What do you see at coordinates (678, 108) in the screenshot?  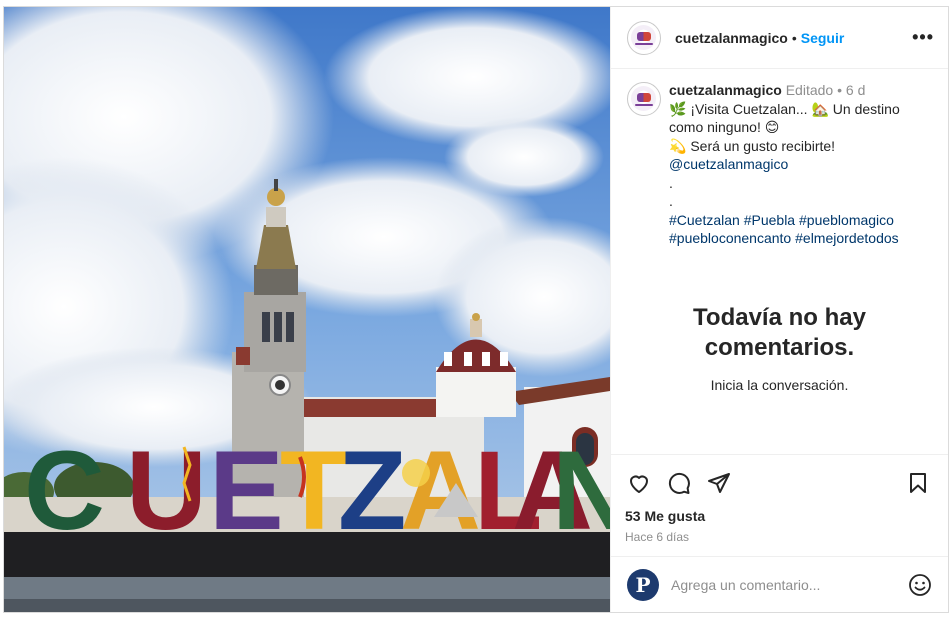 I see `leaf-emoji-icon: 🌿` at bounding box center [678, 108].